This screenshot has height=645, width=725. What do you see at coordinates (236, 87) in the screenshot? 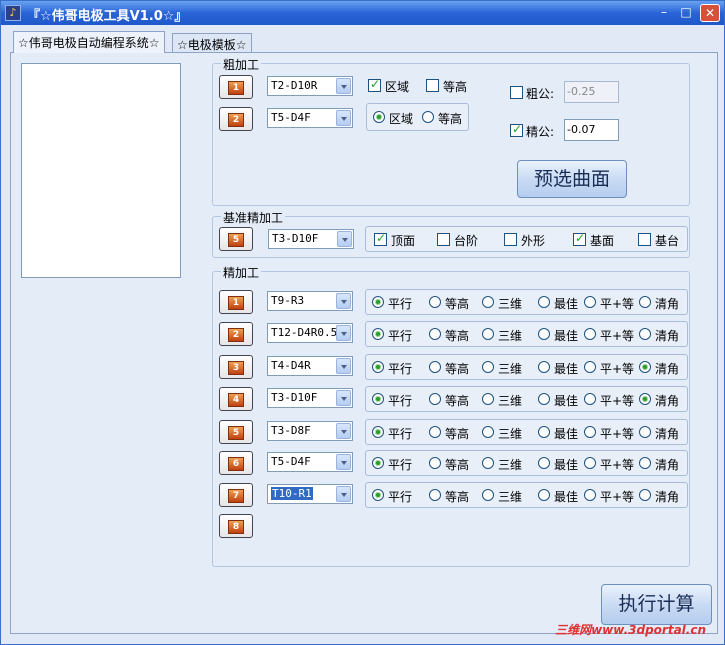
I see `rough-1-button: 1` at bounding box center [236, 87].